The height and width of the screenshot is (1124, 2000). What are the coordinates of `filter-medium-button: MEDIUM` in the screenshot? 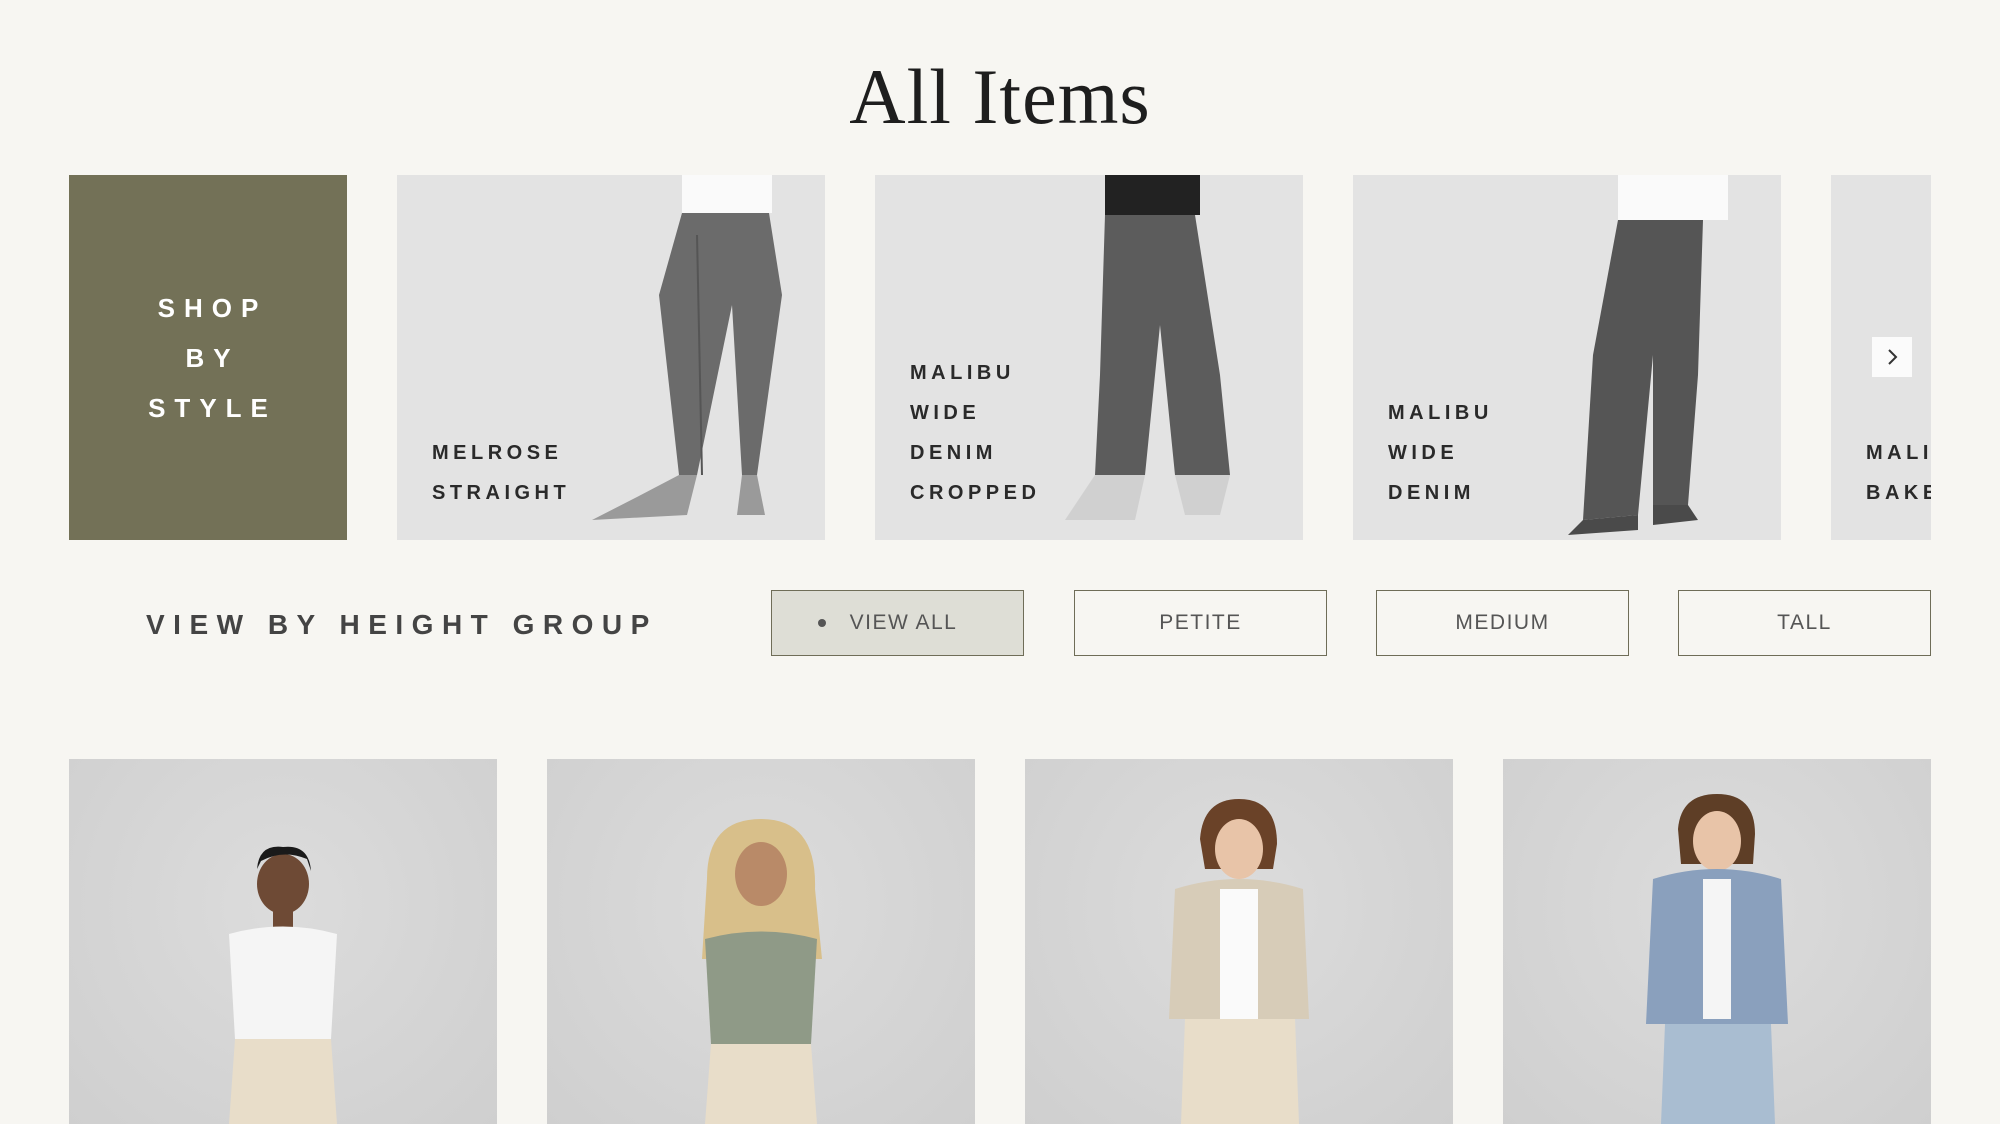 It's located at (1502, 623).